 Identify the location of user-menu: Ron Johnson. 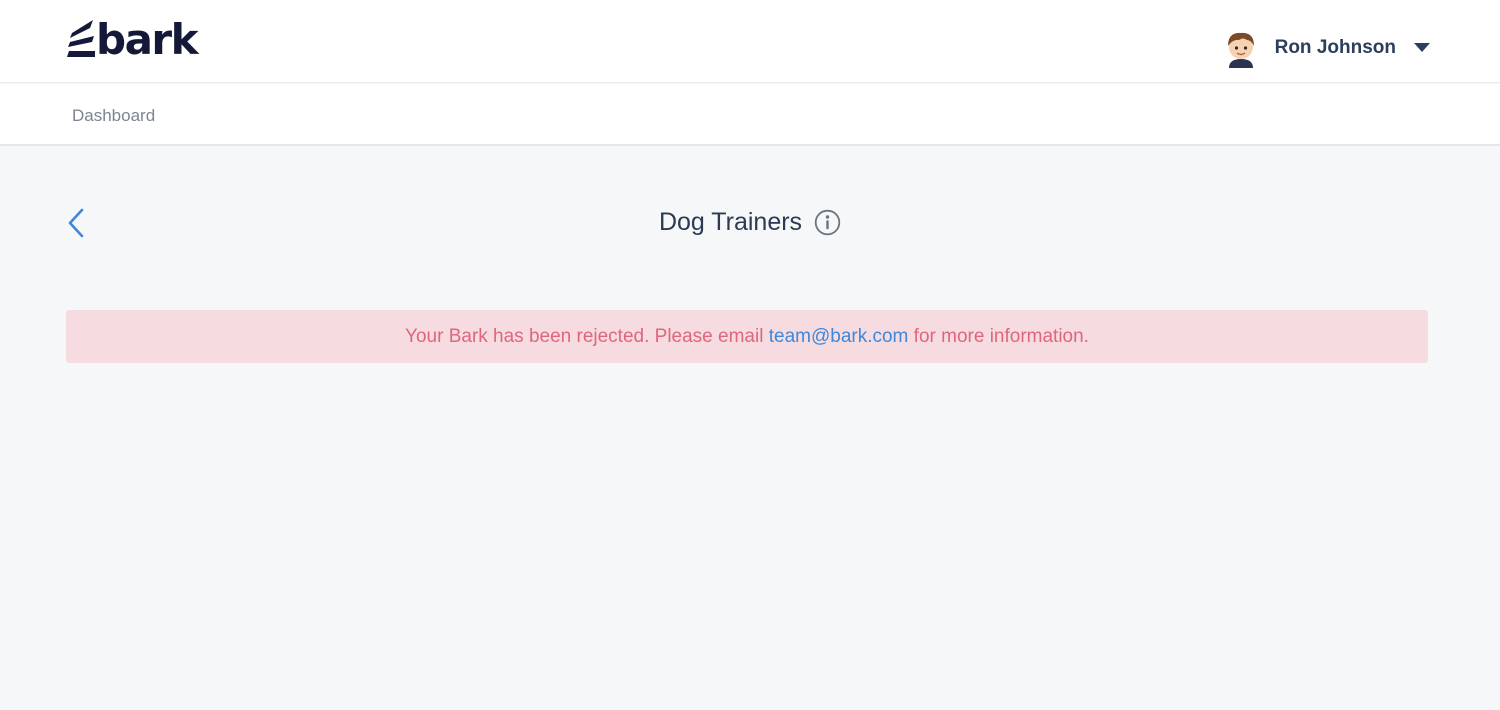
(1326, 48).